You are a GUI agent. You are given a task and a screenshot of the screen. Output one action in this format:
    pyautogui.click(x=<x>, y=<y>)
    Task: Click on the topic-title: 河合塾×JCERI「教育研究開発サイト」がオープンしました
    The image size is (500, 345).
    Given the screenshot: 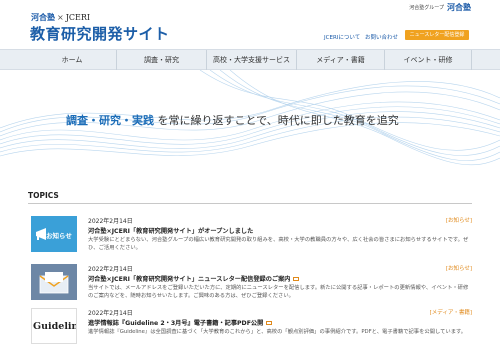 What is the action you would take?
    pyautogui.click(x=170, y=230)
    